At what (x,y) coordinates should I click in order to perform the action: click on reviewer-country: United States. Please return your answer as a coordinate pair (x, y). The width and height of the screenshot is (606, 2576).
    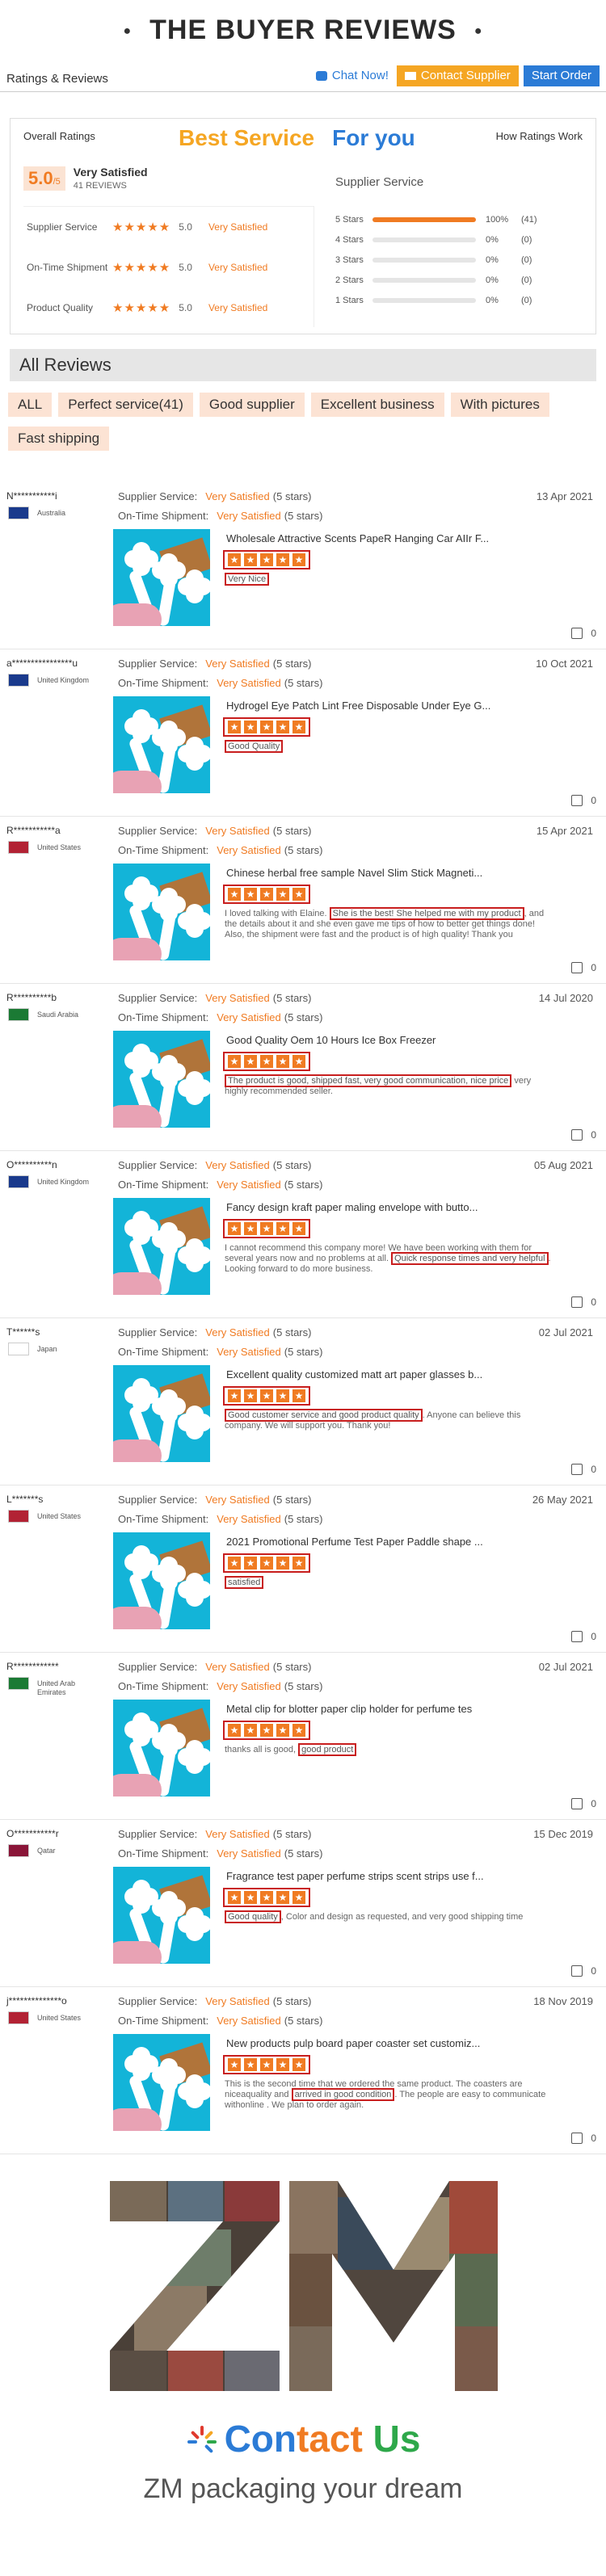
    Looking at the image, I should click on (59, 2018).